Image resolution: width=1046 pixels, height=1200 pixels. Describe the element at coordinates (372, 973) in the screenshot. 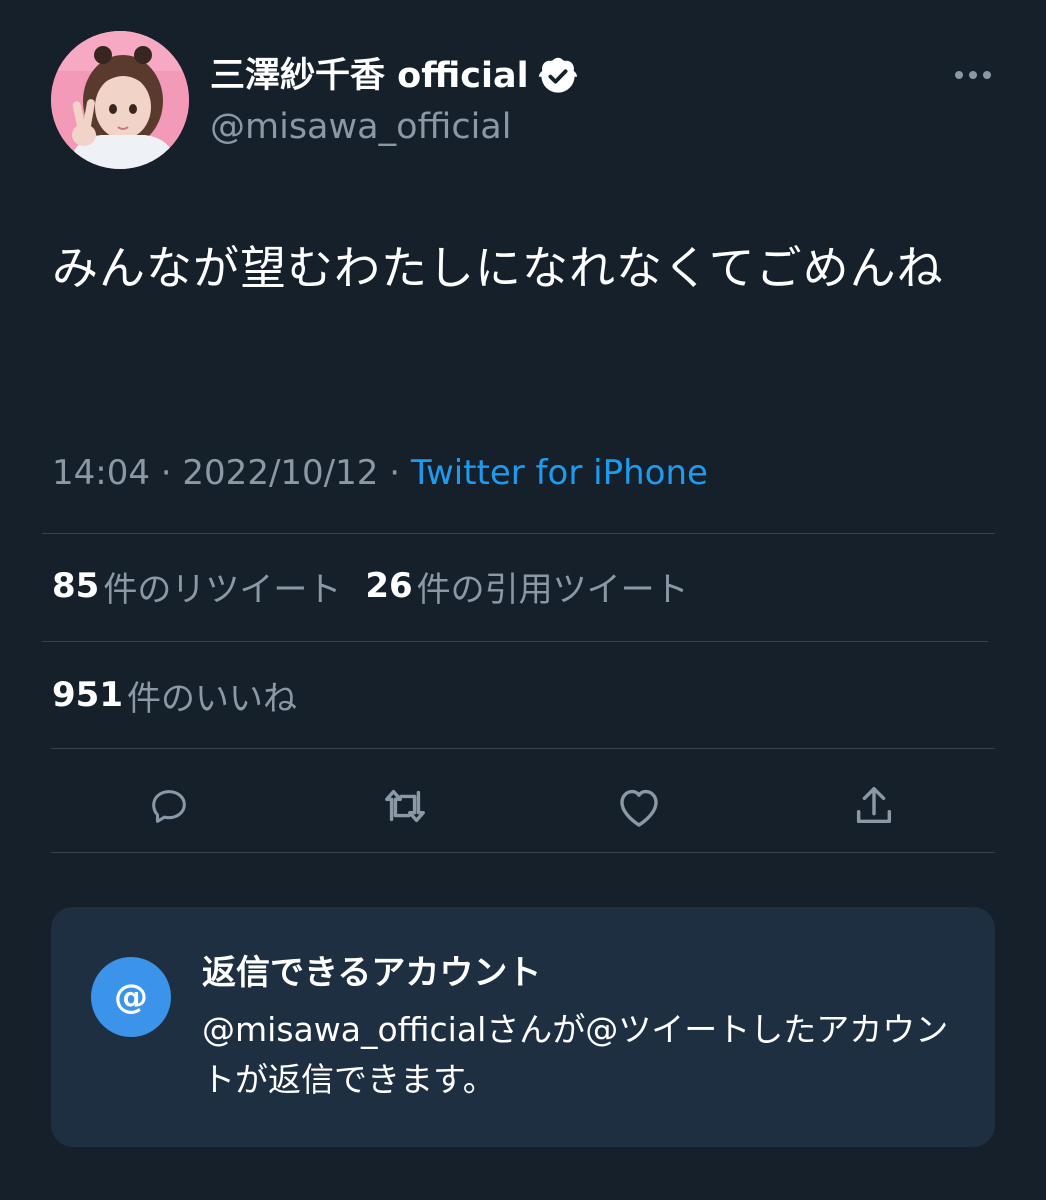

I see `reply-restriction-title: 返信できるアカウント` at that location.